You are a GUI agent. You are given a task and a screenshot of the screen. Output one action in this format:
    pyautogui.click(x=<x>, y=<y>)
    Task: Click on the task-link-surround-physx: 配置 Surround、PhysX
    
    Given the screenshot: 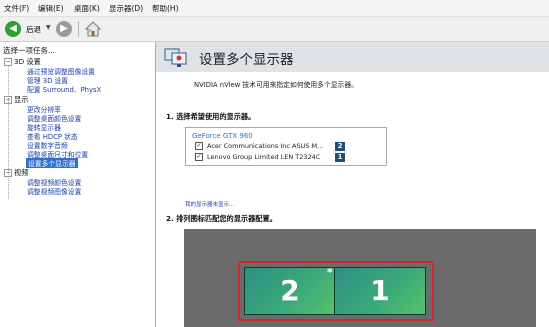 What is the action you would take?
    pyautogui.click(x=64, y=89)
    